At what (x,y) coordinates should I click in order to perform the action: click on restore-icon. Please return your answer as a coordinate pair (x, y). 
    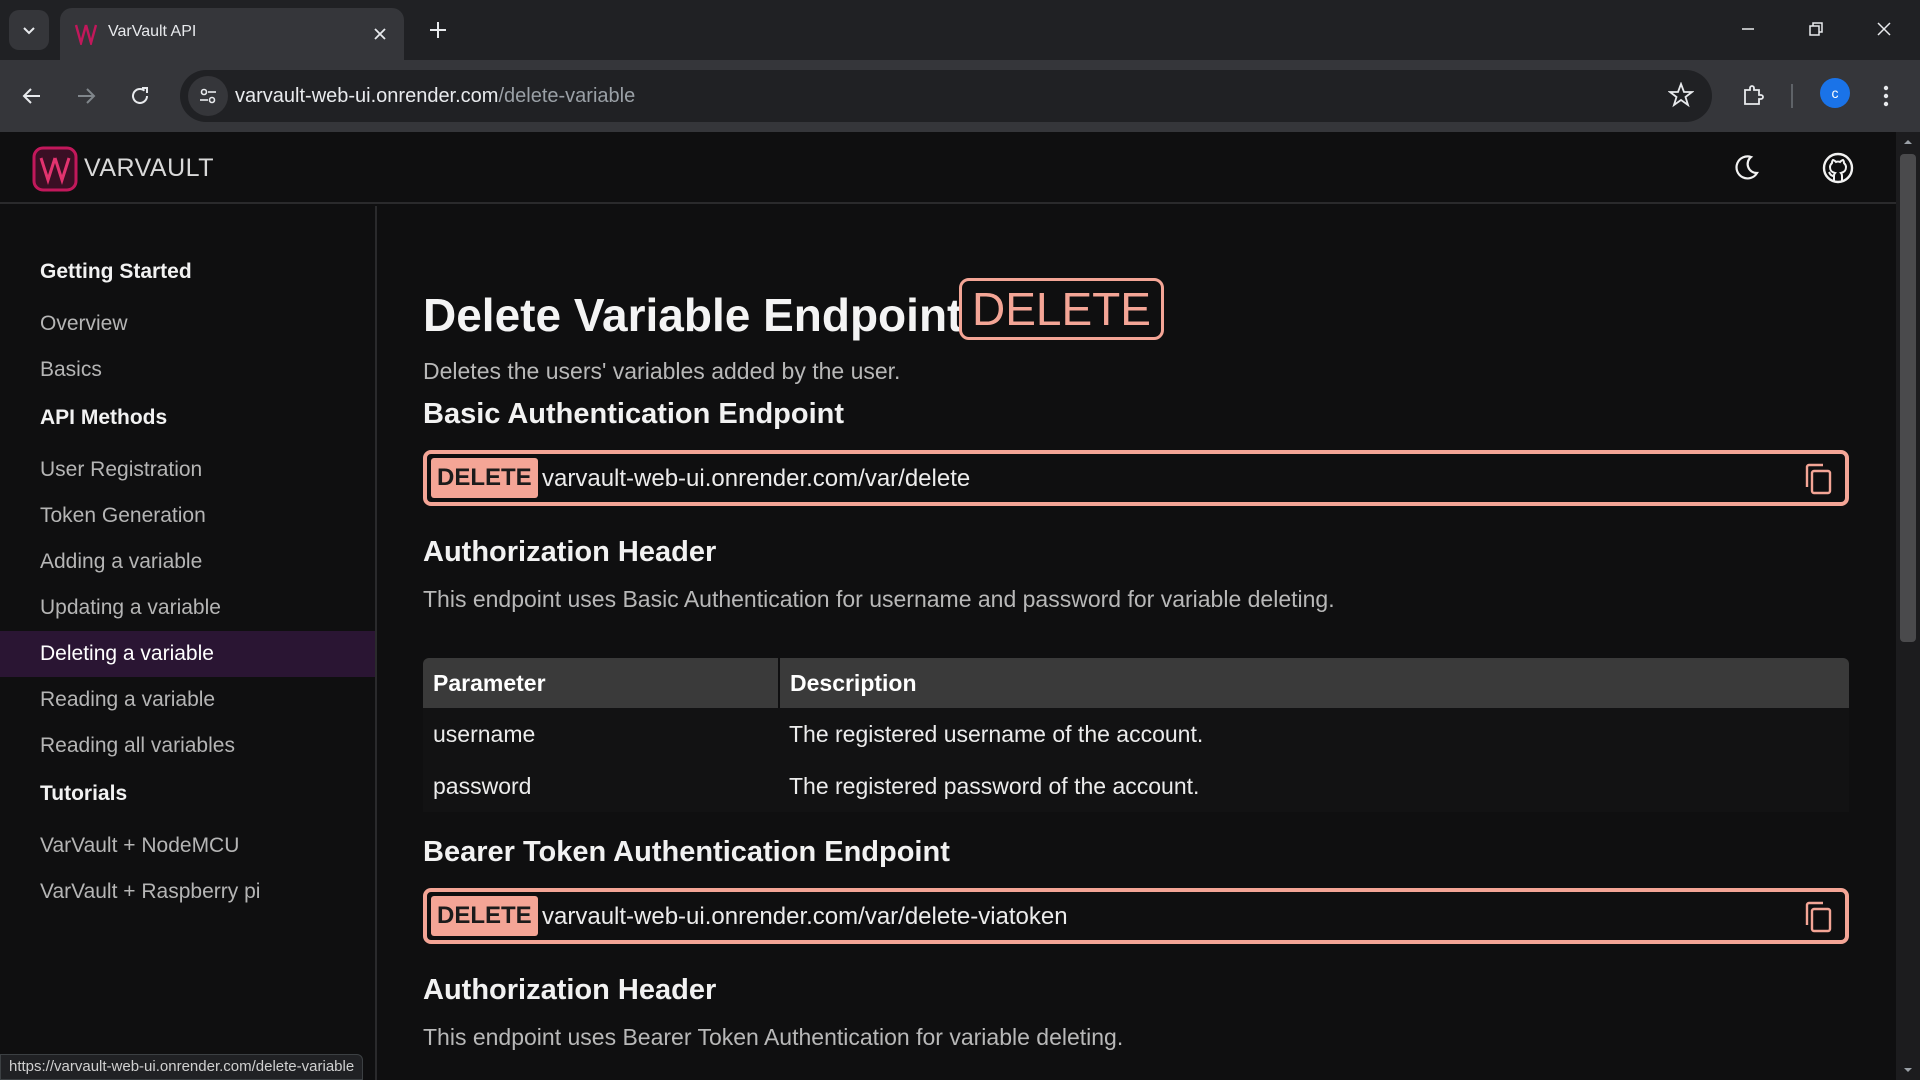
    Looking at the image, I should click on (1816, 29).